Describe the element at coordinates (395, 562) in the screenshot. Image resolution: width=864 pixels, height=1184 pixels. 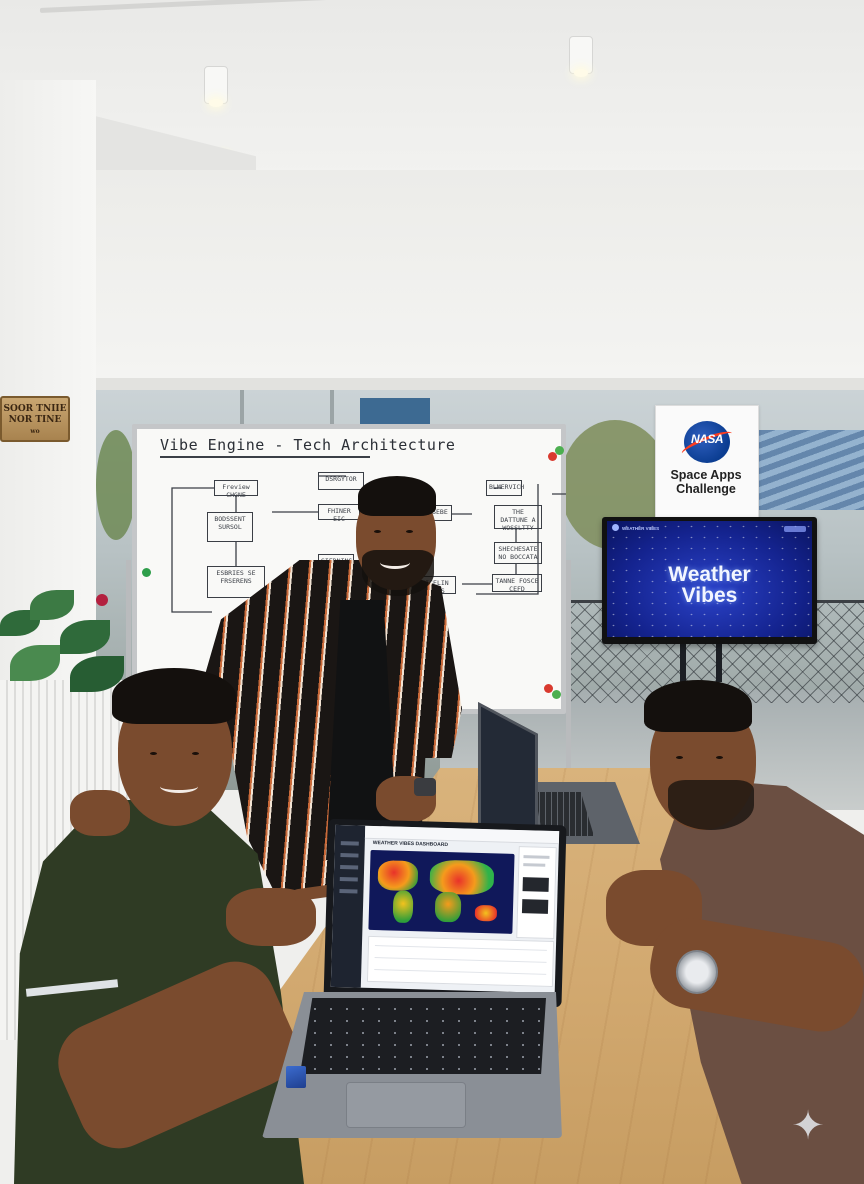
I see `person-standing-smile` at that location.